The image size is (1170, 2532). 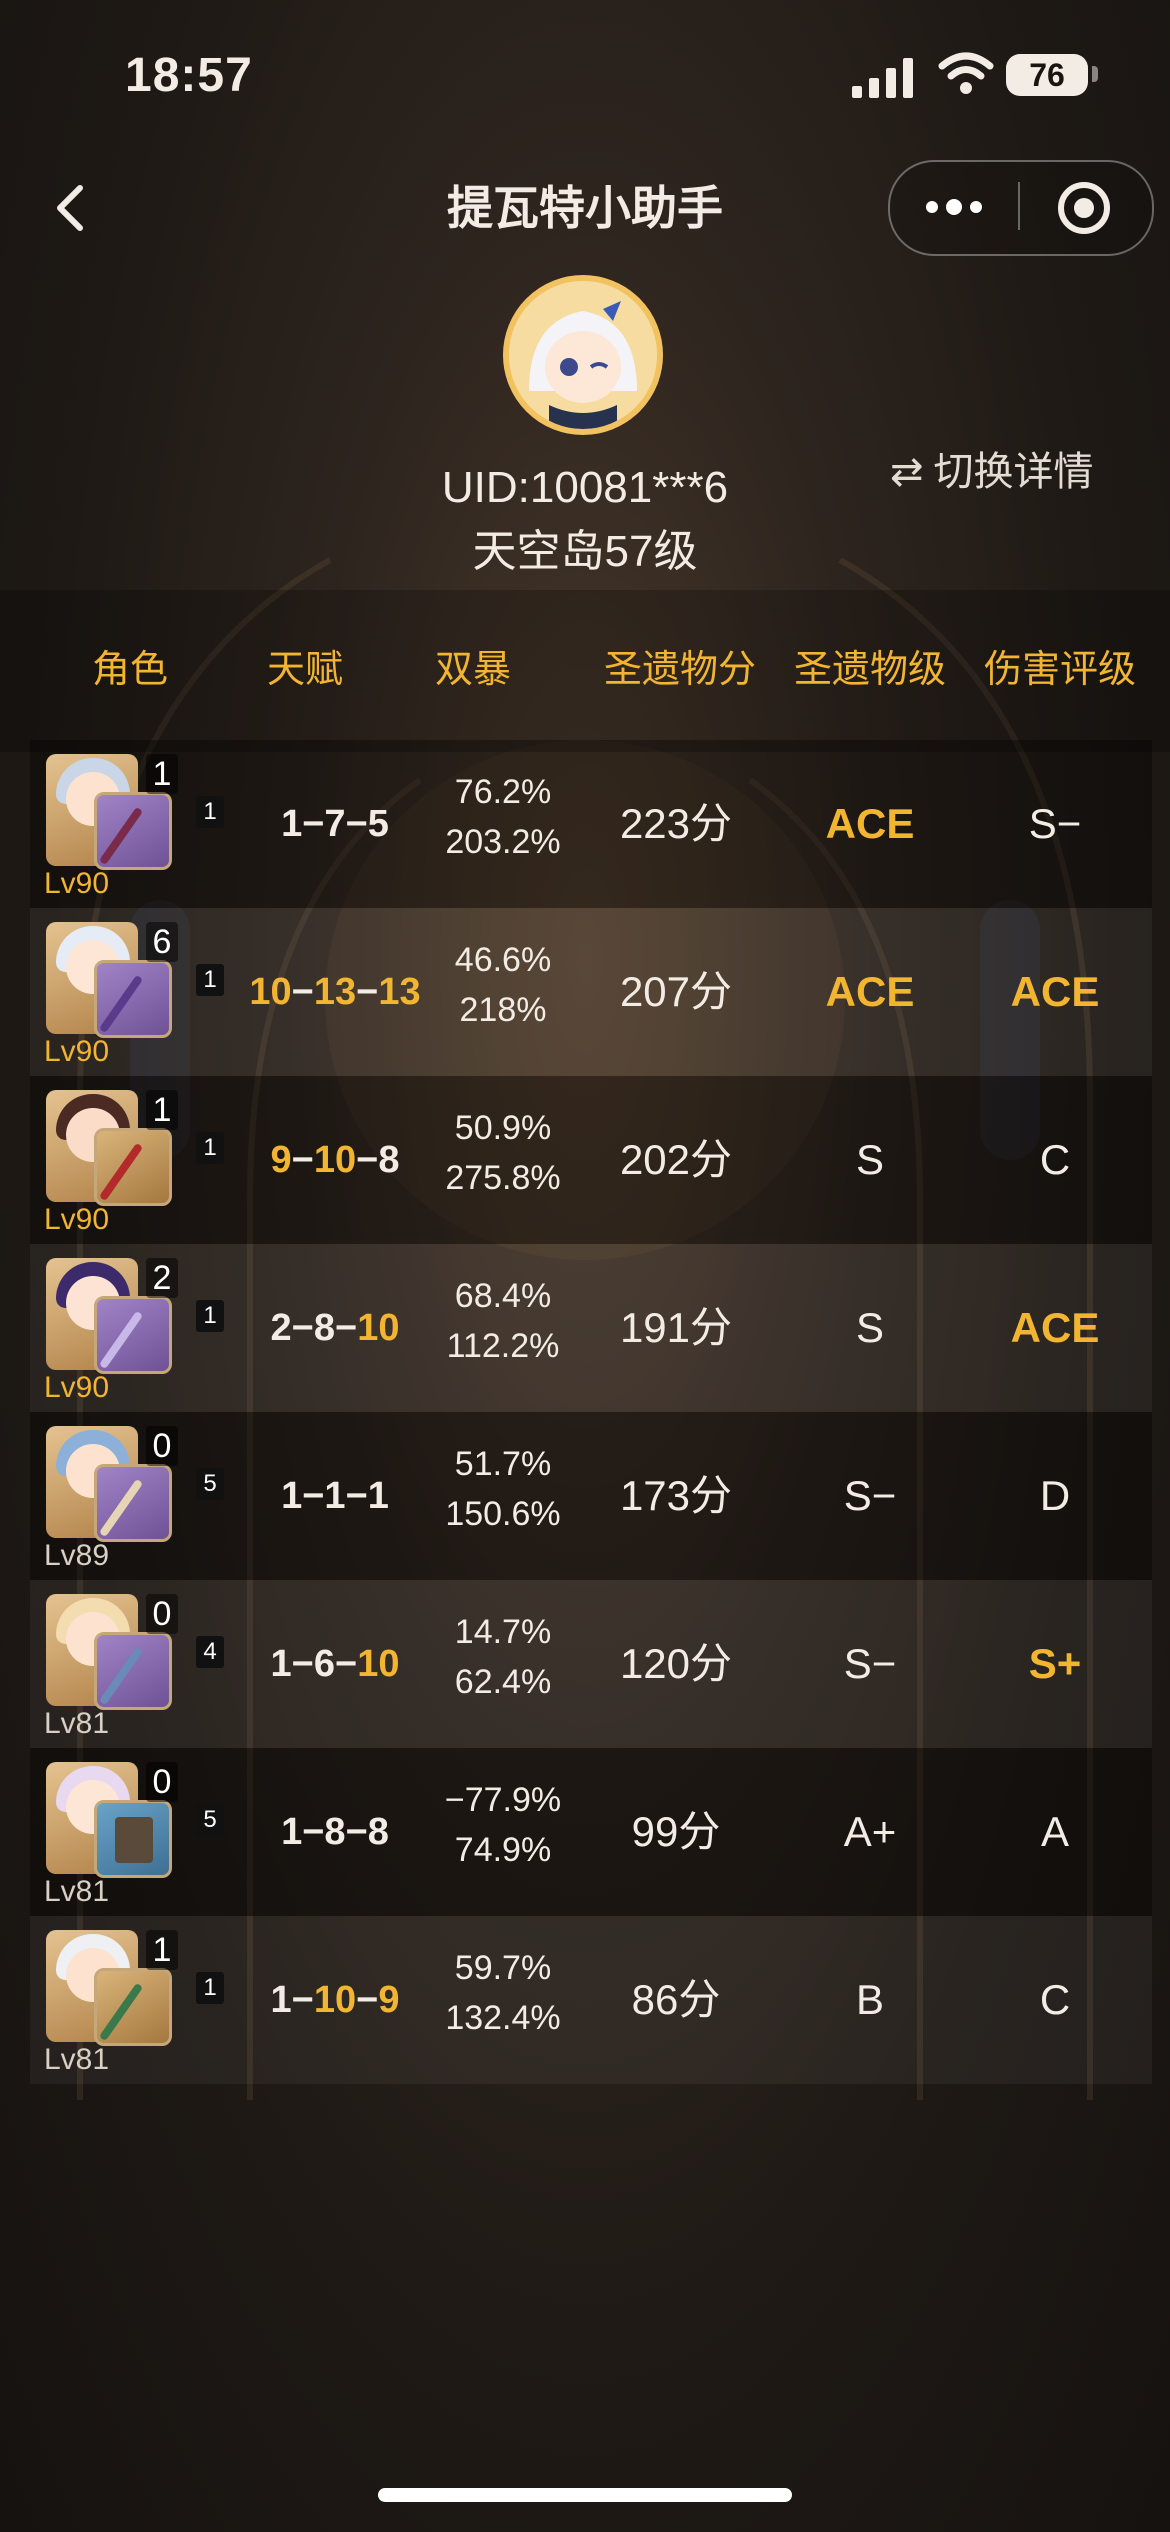 What do you see at coordinates (503, 1296) in the screenshot?
I see `crit-rate: 68.4%` at bounding box center [503, 1296].